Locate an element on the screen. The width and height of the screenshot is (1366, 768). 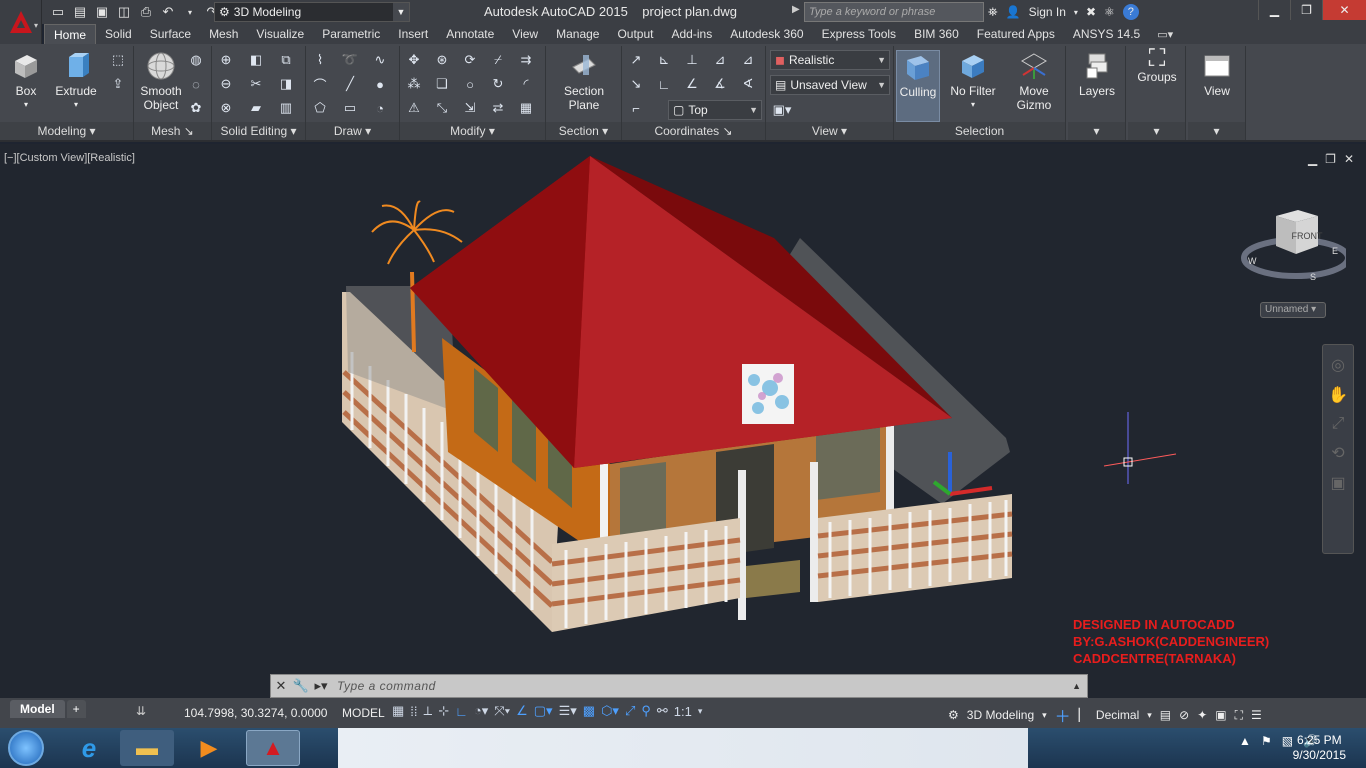
smooth-object-button: Smooth Object is located at coordinates (161, 81).